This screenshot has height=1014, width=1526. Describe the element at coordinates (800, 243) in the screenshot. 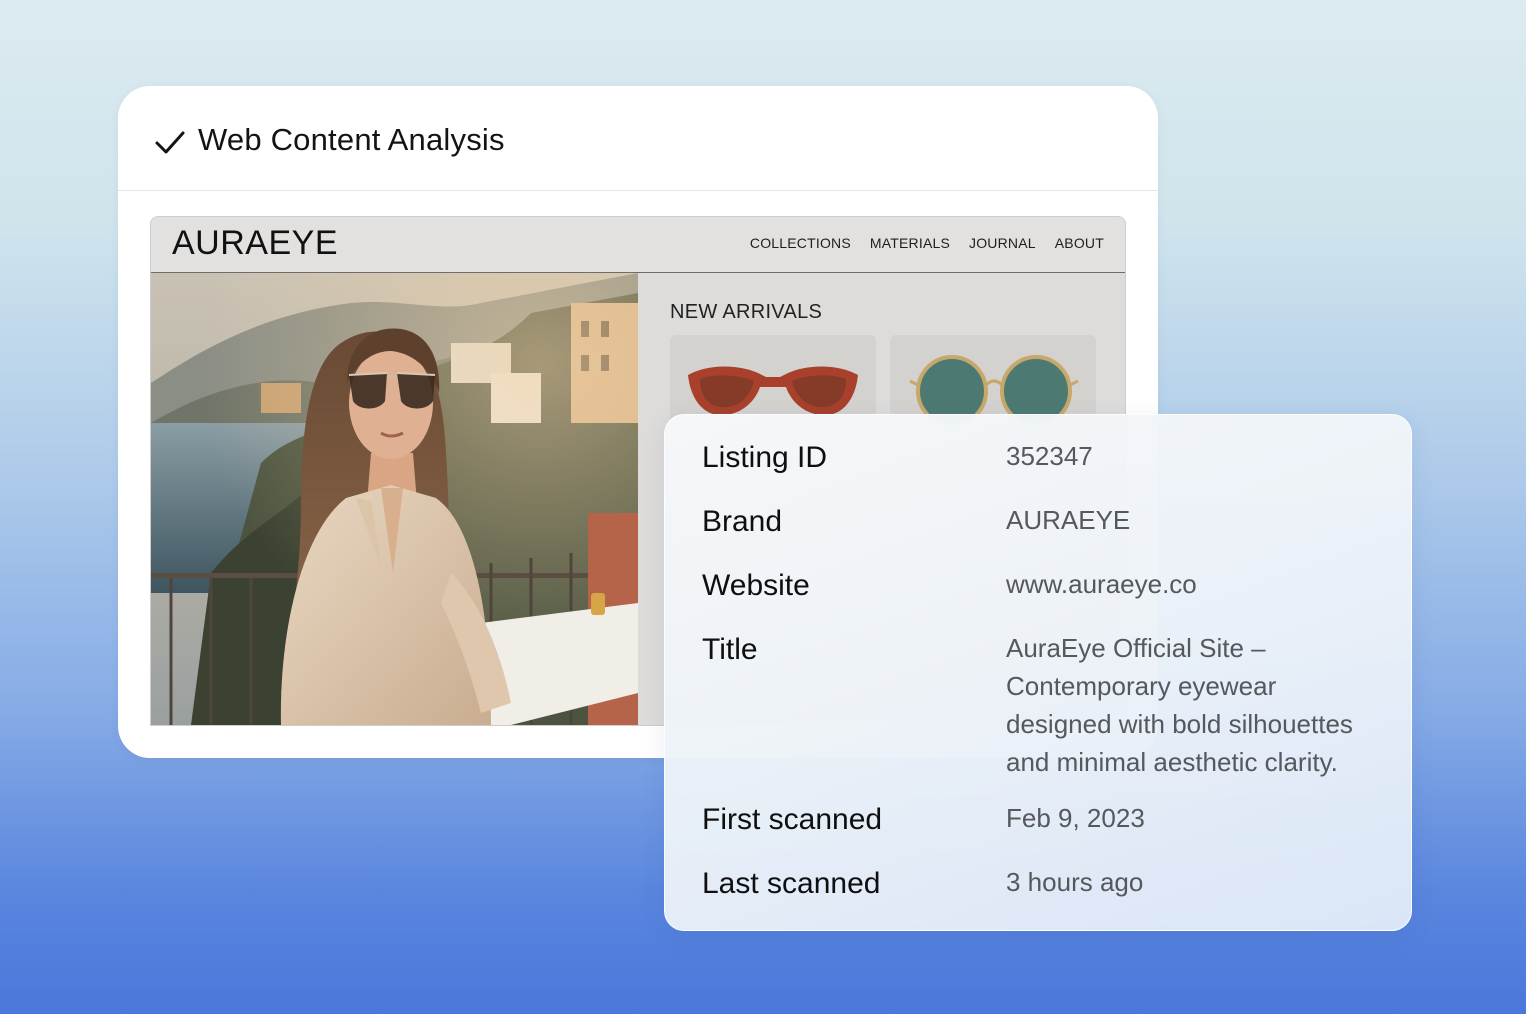

I see `nav-link-collections: COLLECTIONS` at that location.